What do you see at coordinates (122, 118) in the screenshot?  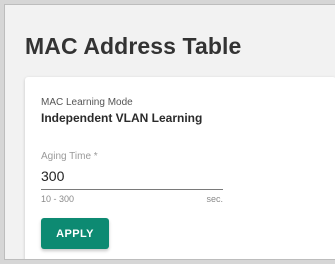 I see `learning-mode-value: Independent VLAN Learning` at bounding box center [122, 118].